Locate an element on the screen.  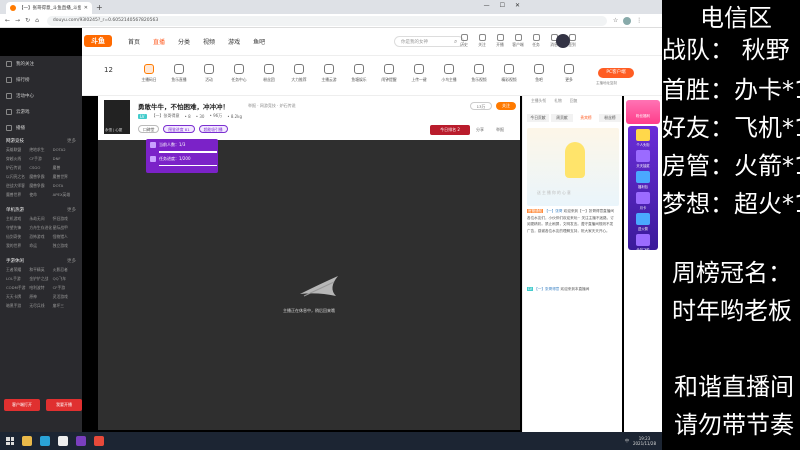
reload-button: ↻ is located at coordinates (27, 20).